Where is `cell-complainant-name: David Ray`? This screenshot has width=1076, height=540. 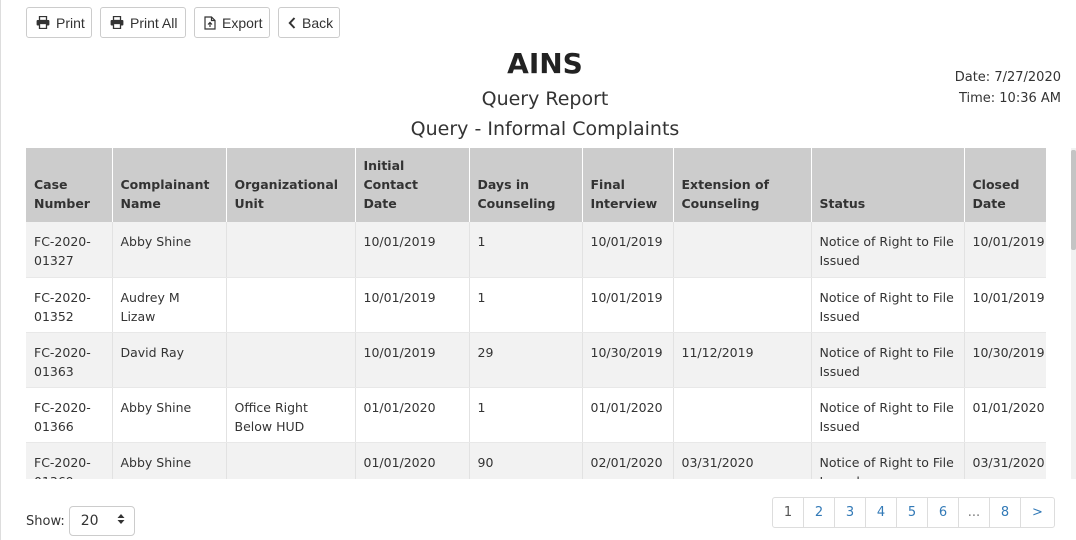 cell-complainant-name: David Ray is located at coordinates (169, 360).